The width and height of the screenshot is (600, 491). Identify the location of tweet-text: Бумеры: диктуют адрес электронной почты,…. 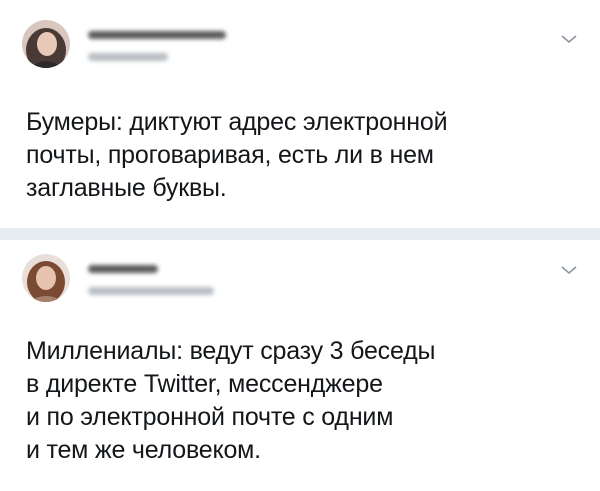
(237, 155).